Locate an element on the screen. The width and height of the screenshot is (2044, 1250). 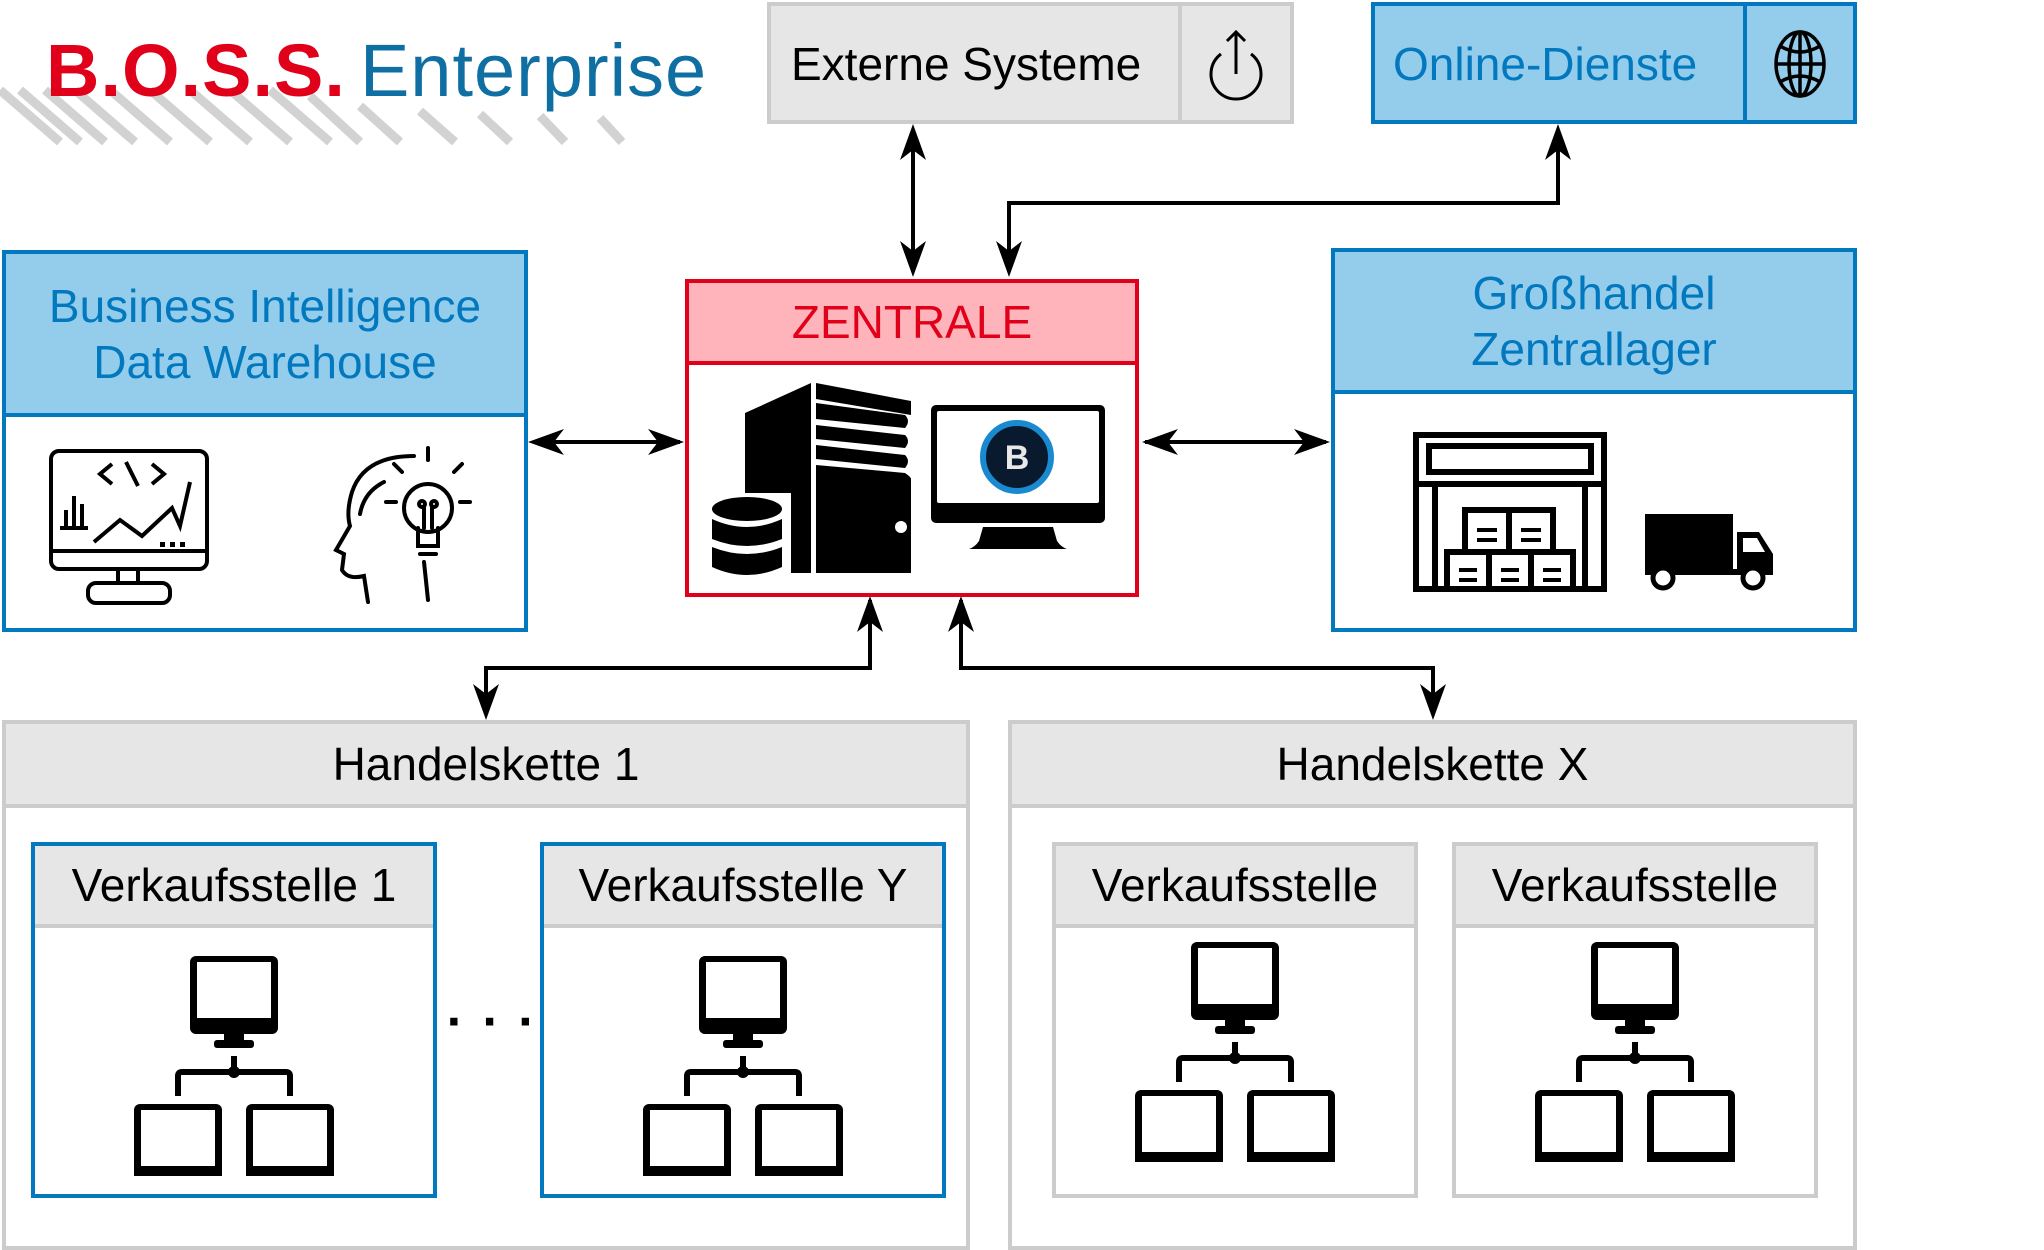
server-database-icon is located at coordinates (810, 483).